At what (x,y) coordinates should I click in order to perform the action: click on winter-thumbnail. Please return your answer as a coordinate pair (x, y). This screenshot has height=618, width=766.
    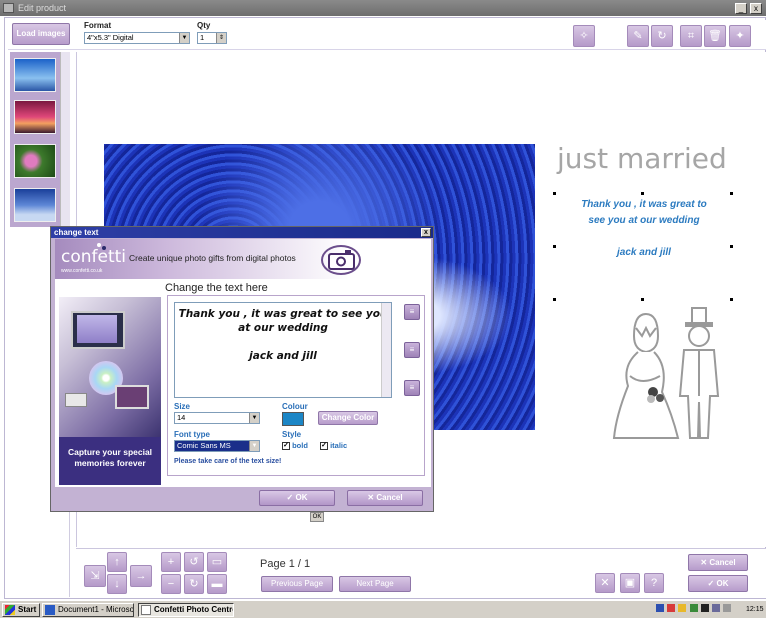
    Looking at the image, I should click on (35, 205).